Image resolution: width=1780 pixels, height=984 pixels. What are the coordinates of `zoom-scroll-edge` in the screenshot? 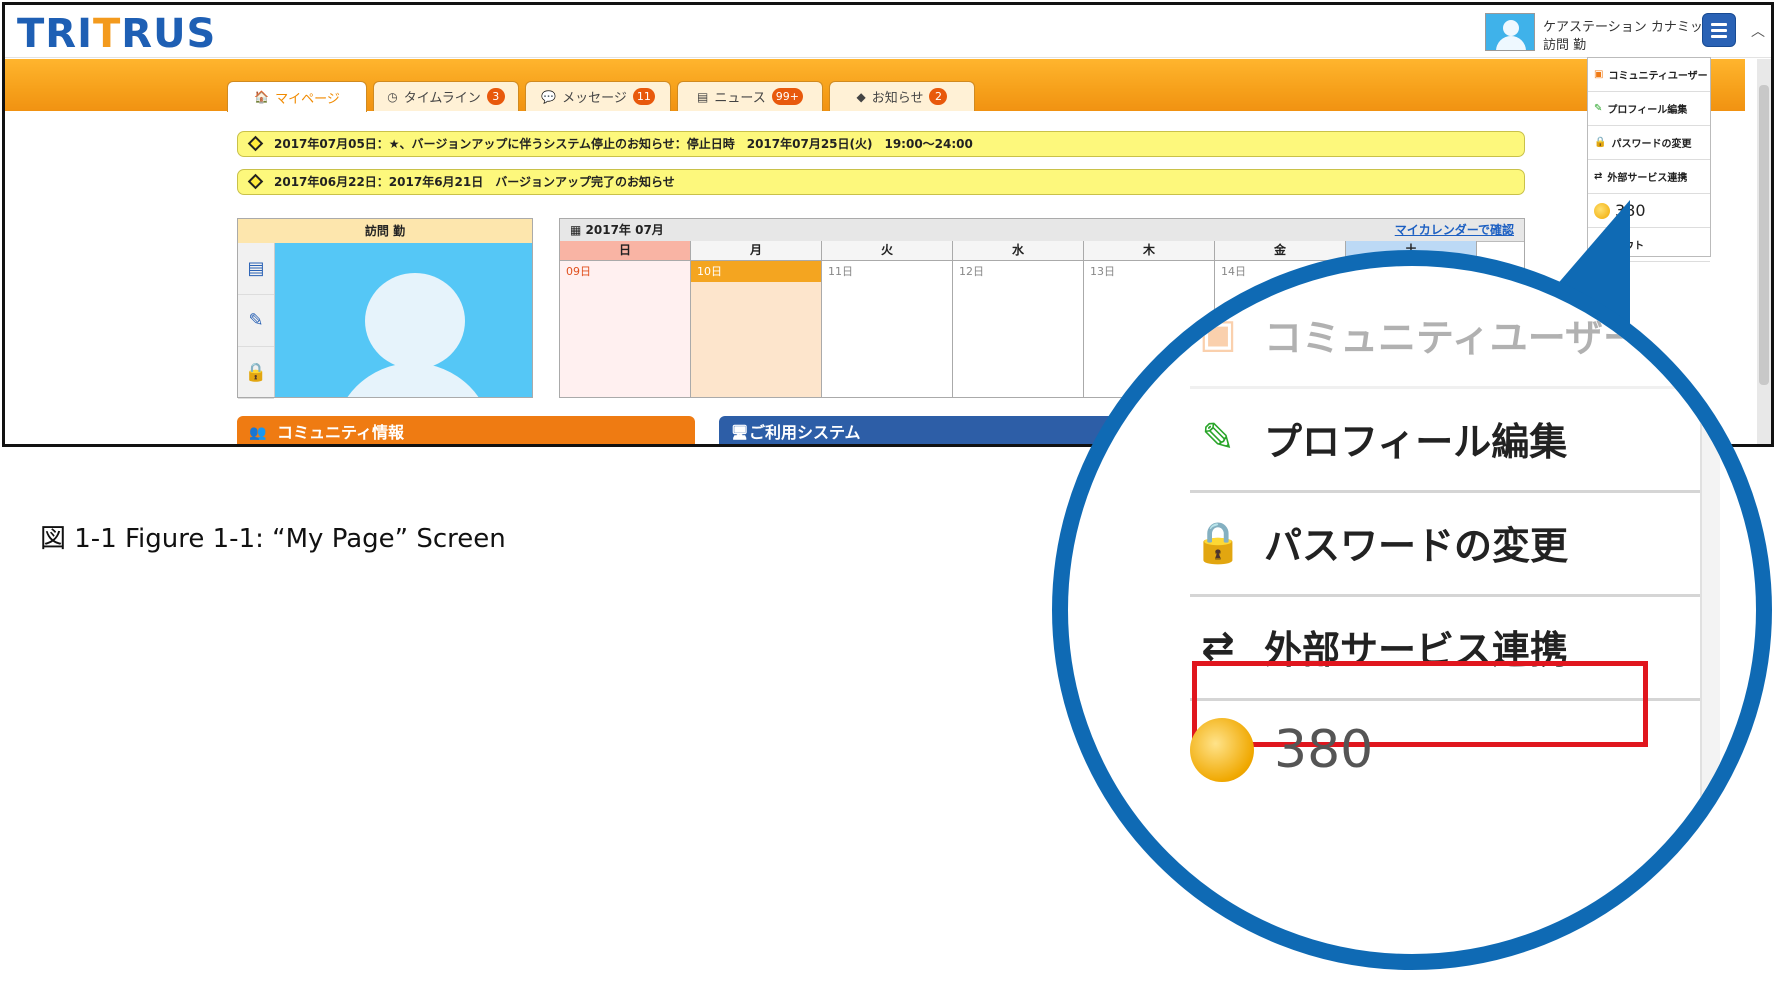 It's located at (1710, 610).